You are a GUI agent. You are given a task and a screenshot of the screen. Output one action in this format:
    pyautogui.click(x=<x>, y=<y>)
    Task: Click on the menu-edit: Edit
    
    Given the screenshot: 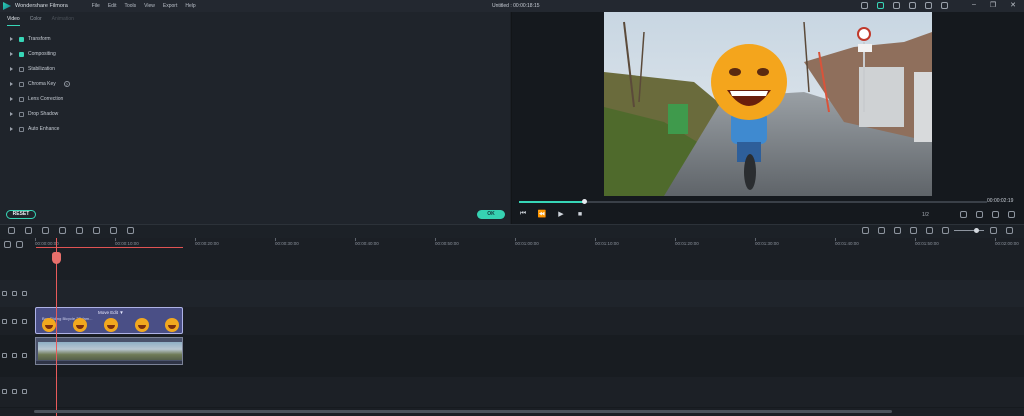 What is the action you would take?
    pyautogui.click(x=112, y=6)
    